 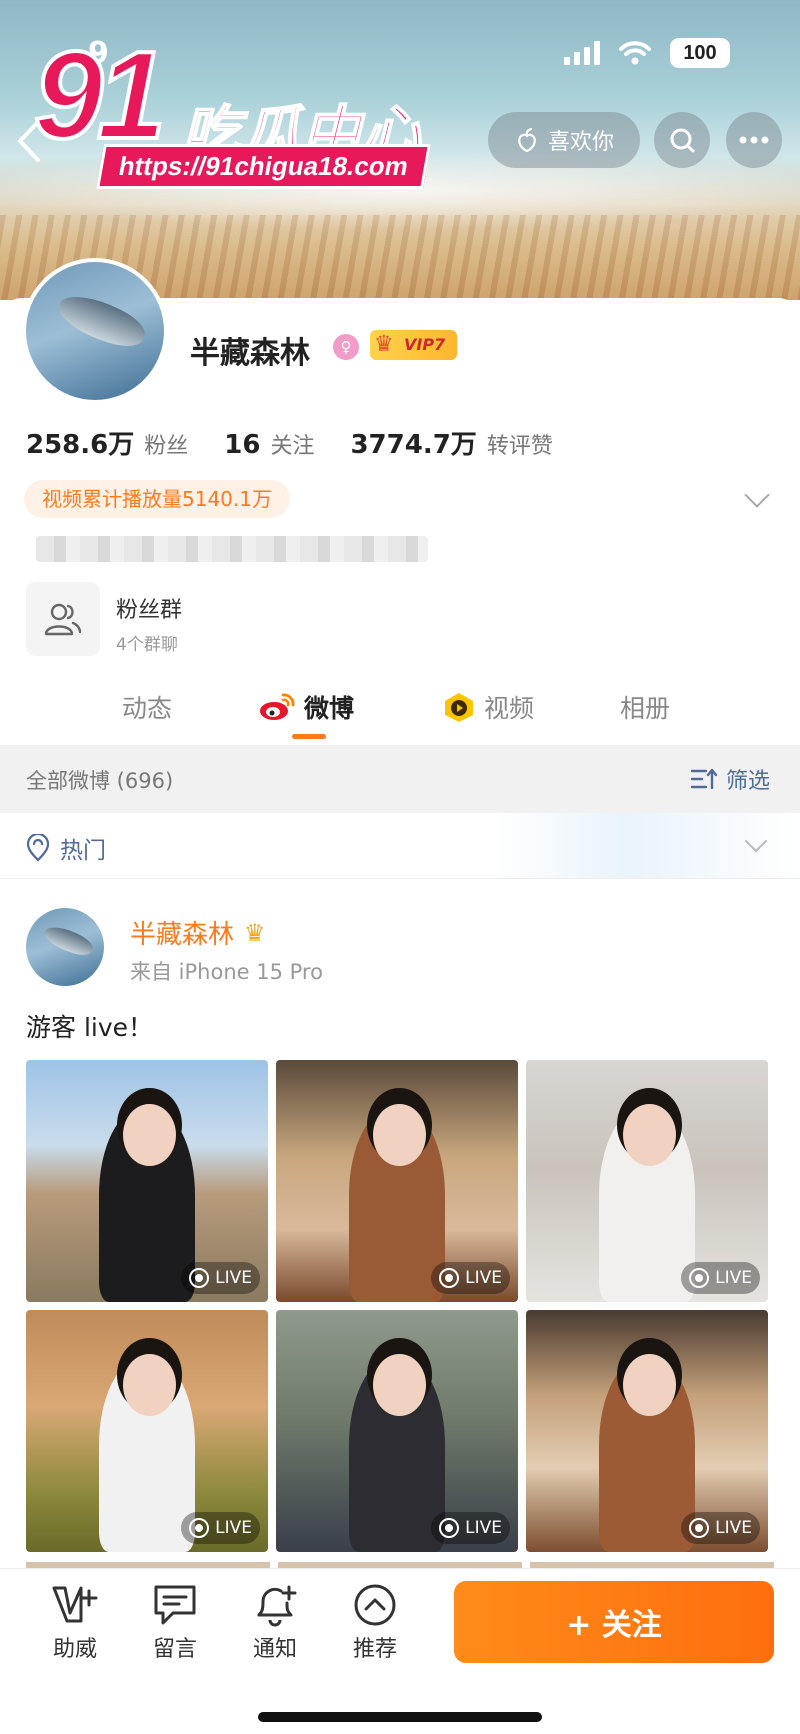 I want to click on profile-stats: 258.6万 粉丝 16 关注 3774.7万 转评赞, so click(x=289, y=442).